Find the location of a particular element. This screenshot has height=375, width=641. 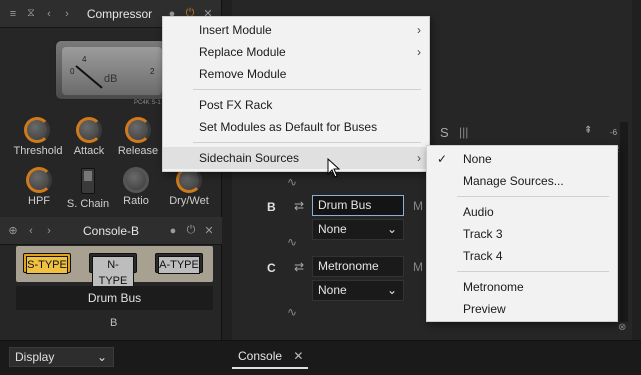

route-icon-c: ⇄ is located at coordinates (299, 267).